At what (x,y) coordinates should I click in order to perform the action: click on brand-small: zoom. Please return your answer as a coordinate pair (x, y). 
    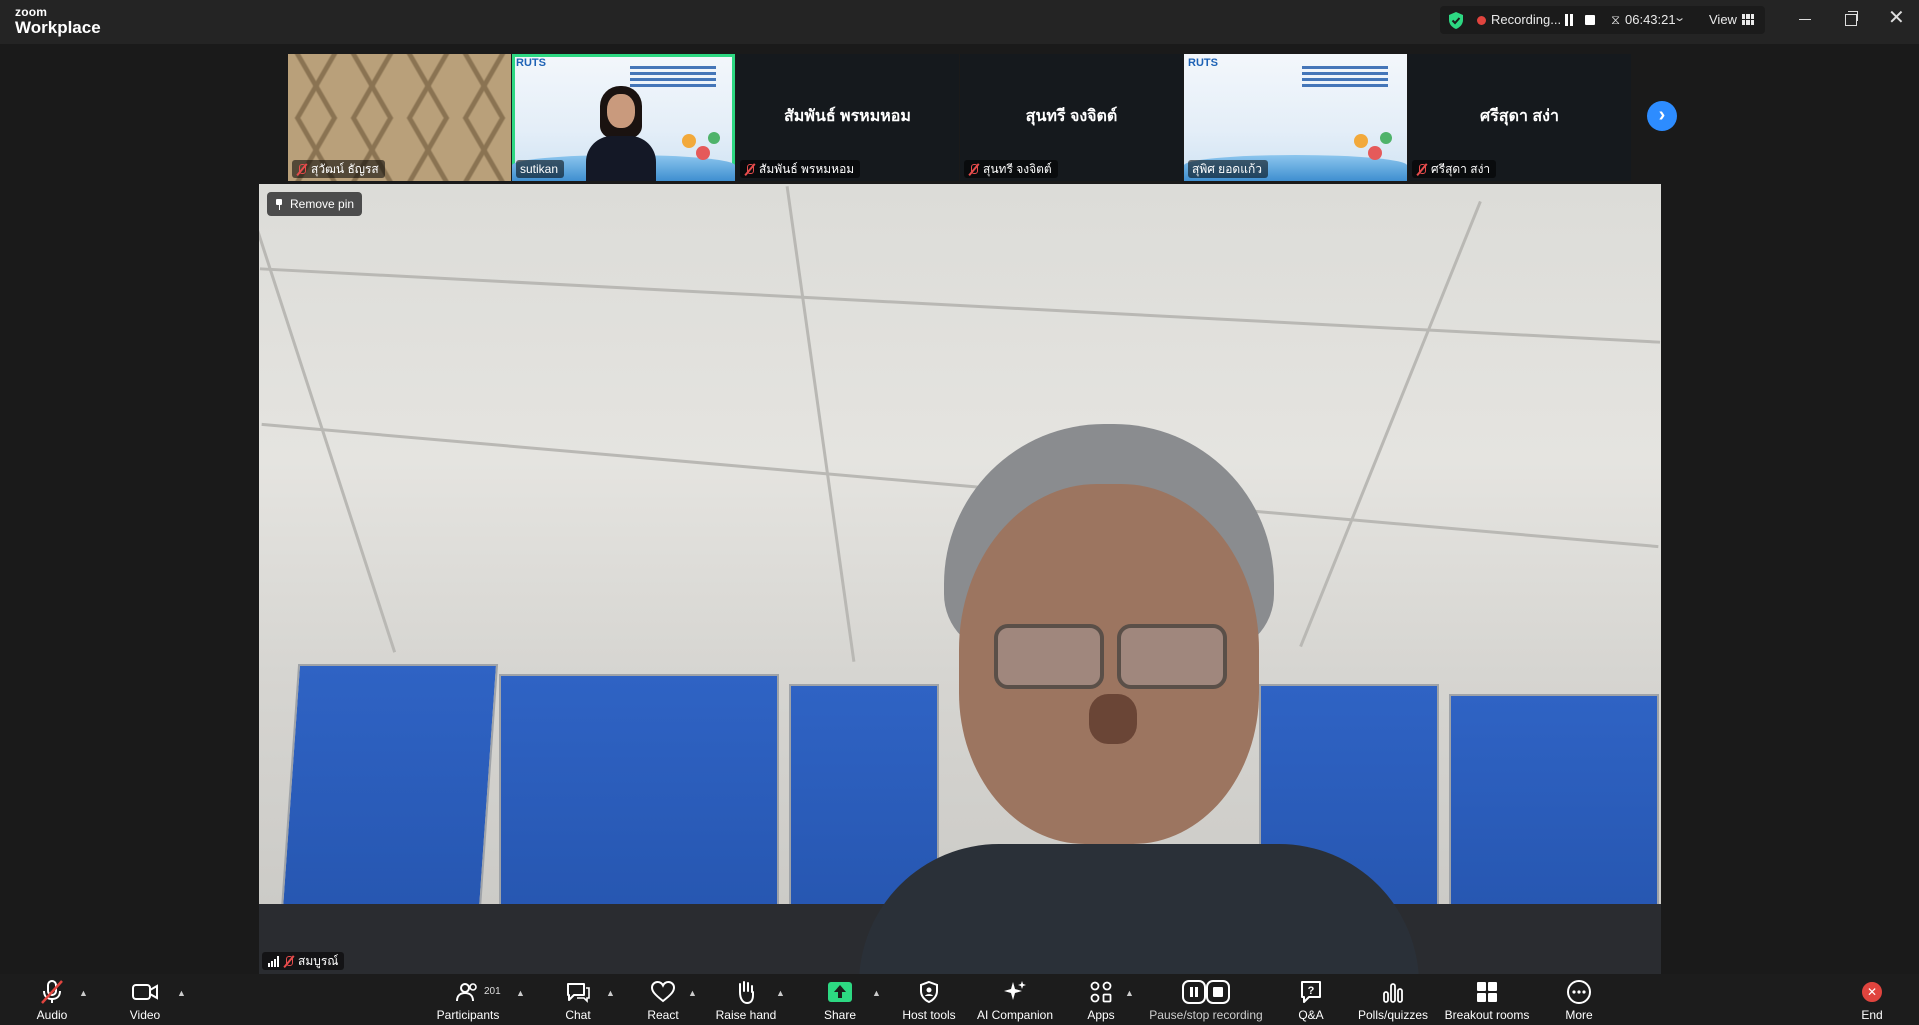
    Looking at the image, I should click on (31, 12).